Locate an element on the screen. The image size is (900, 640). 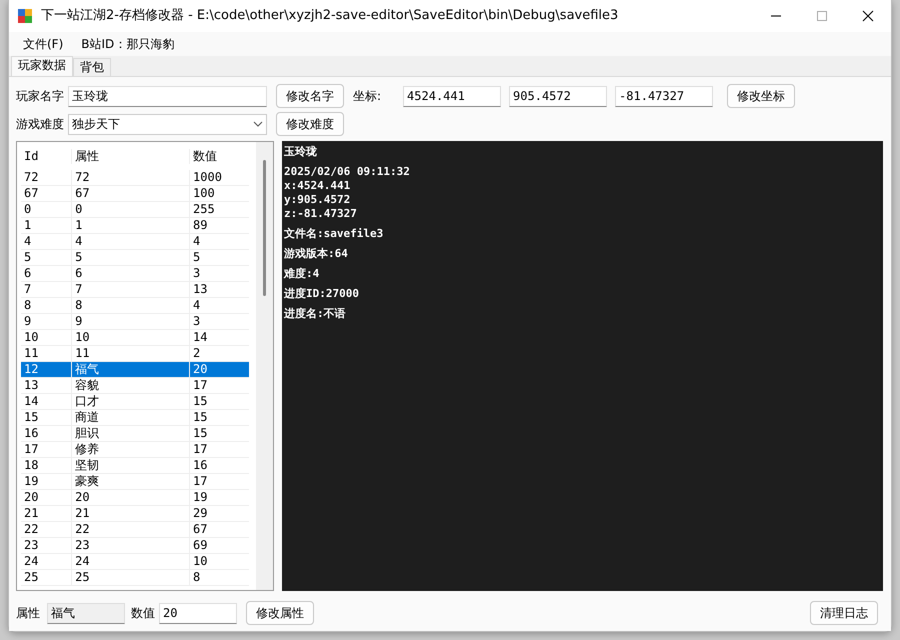
table-row: 19 豪爽 17 is located at coordinates (135, 482).